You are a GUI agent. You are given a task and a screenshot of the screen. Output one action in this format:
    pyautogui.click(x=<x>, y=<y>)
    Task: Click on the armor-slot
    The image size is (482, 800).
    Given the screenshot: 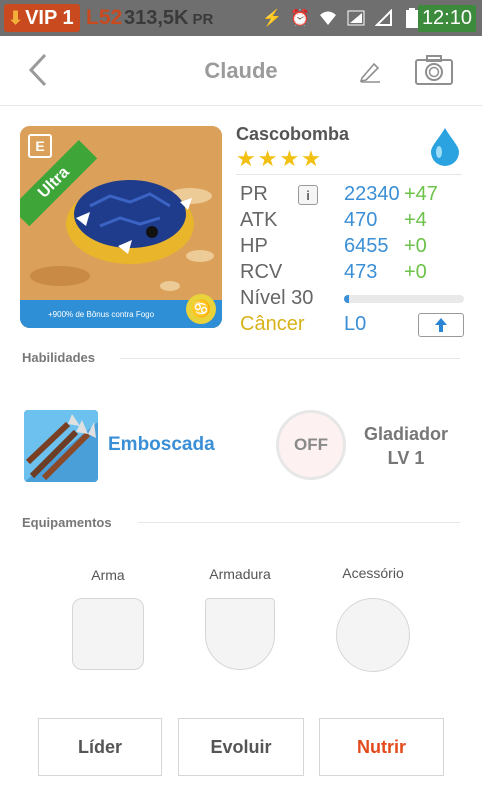 What is the action you would take?
    pyautogui.click(x=240, y=634)
    